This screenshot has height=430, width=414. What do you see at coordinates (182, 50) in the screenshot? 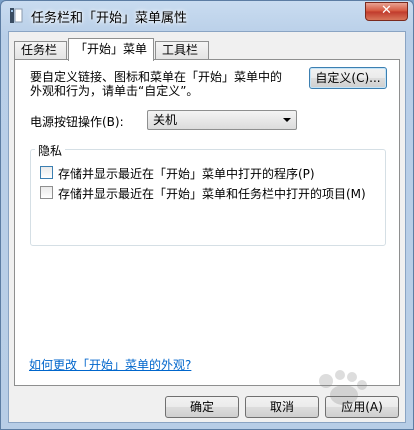
I see `tab-toolbars: 工具栏` at bounding box center [182, 50].